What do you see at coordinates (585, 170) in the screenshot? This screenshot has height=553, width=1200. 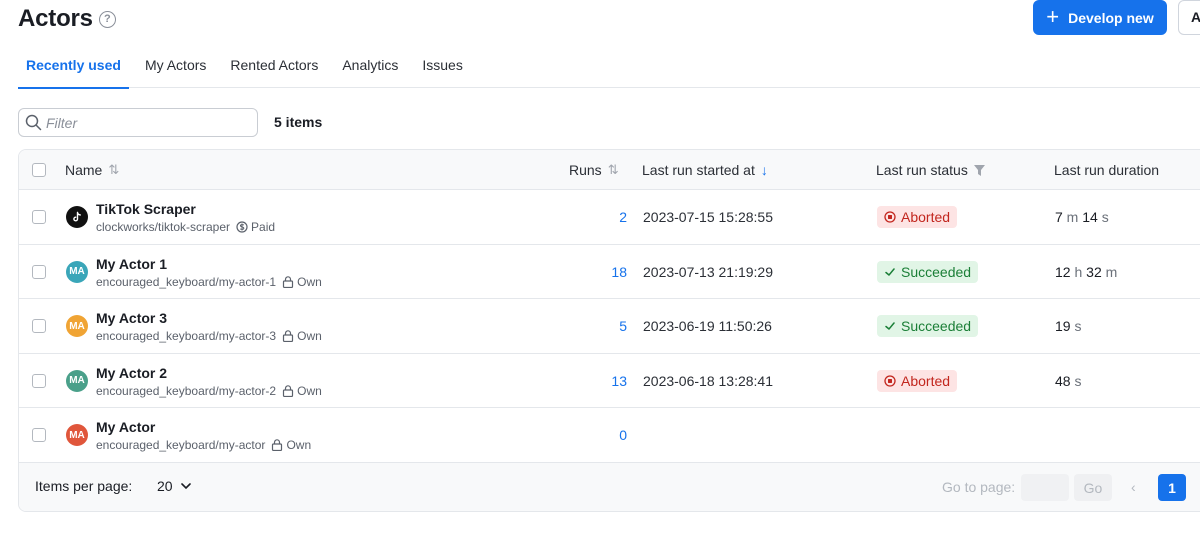 I see `column-runs-label: Runs` at bounding box center [585, 170].